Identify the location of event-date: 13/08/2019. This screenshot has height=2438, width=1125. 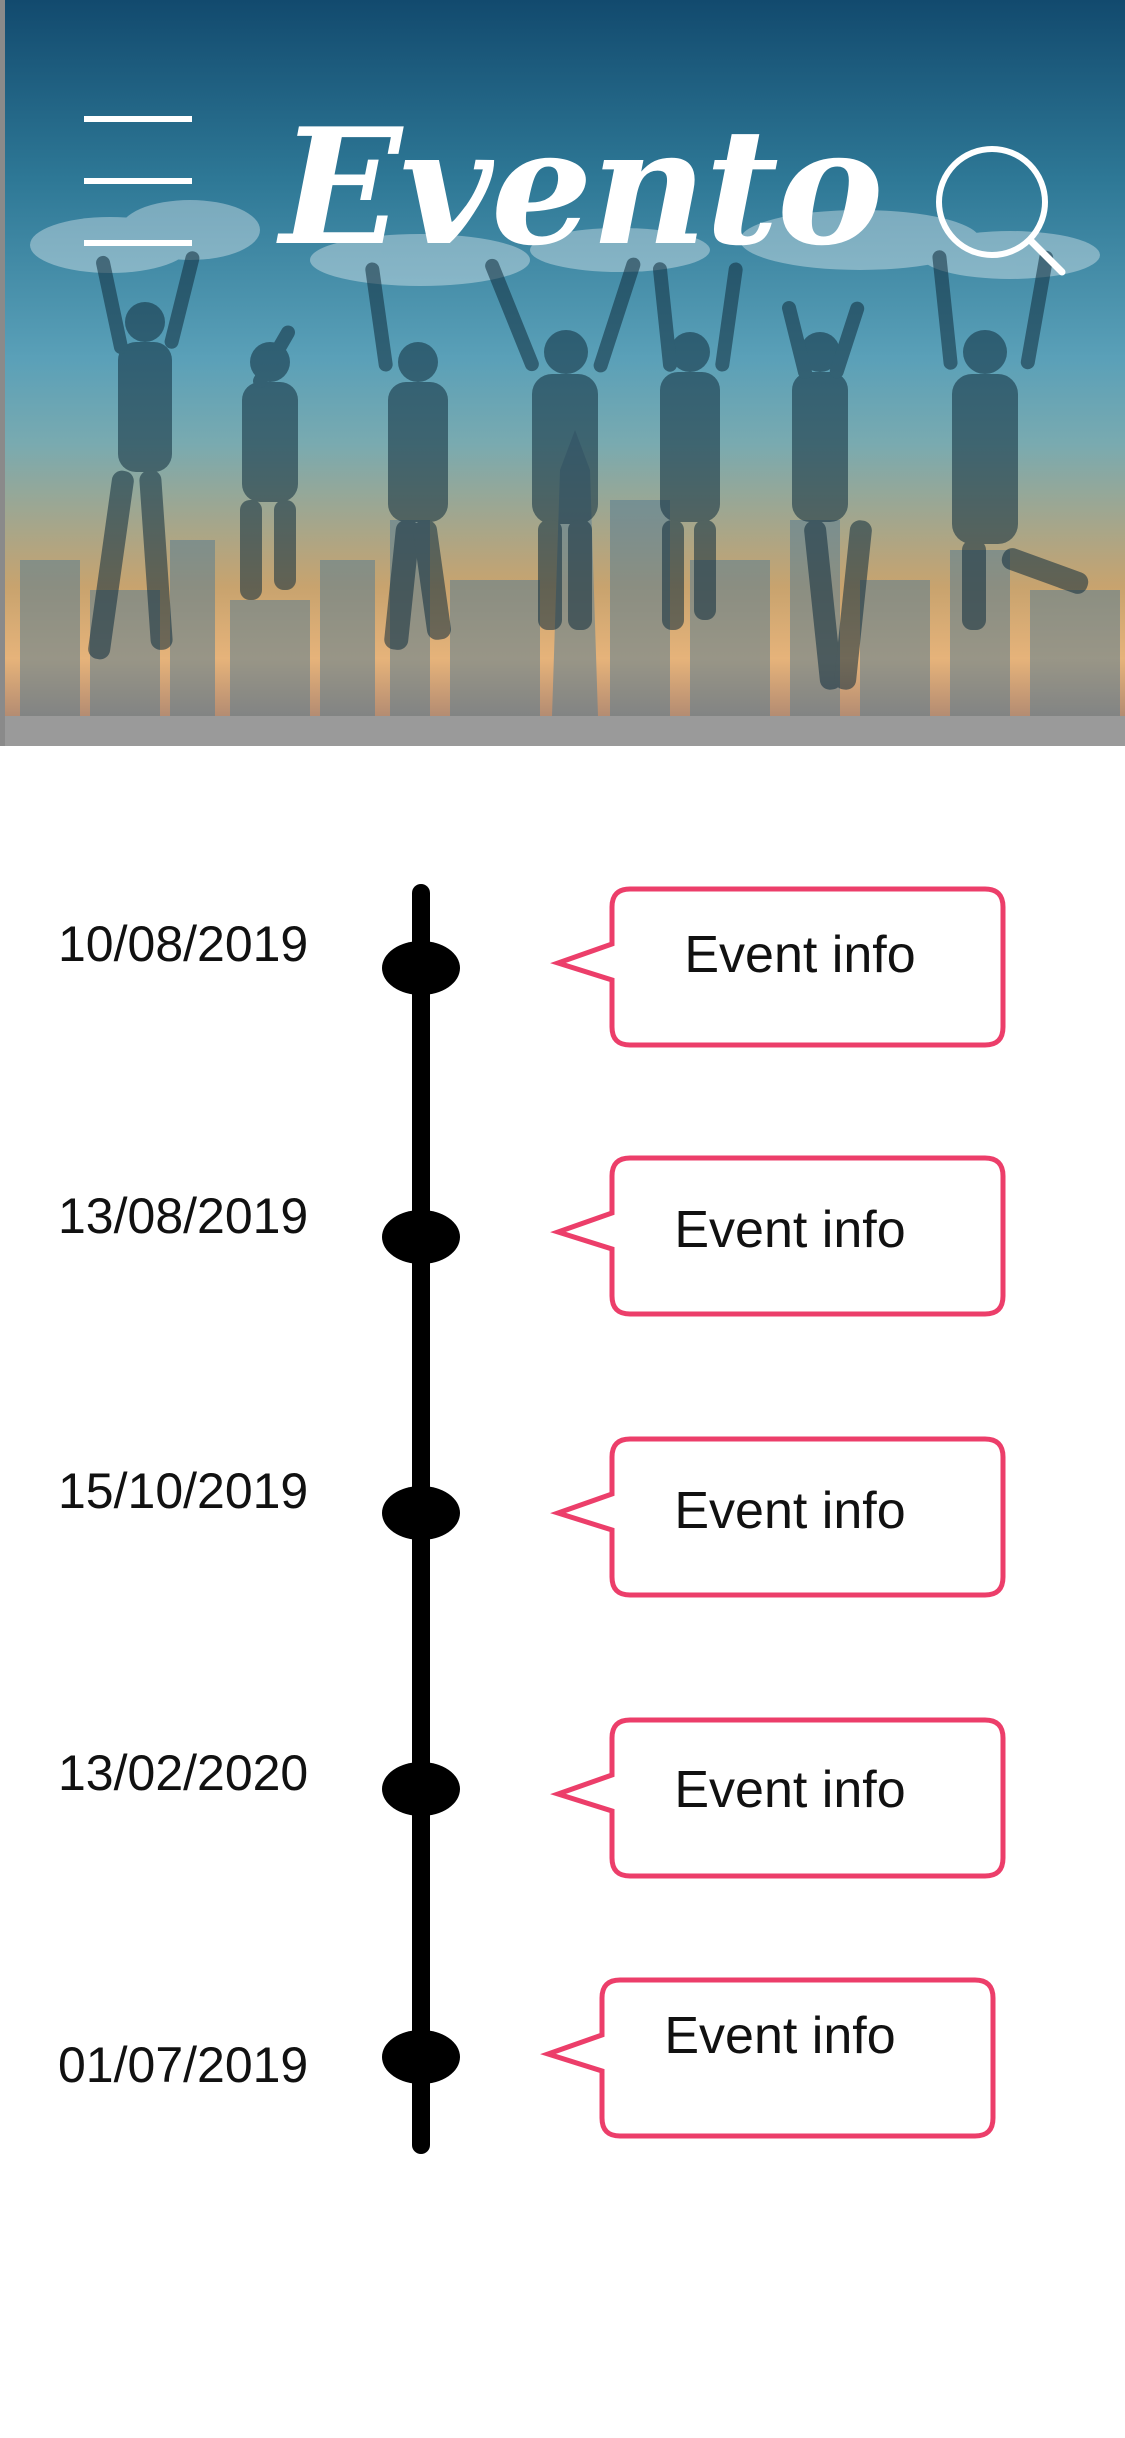
(183, 1216).